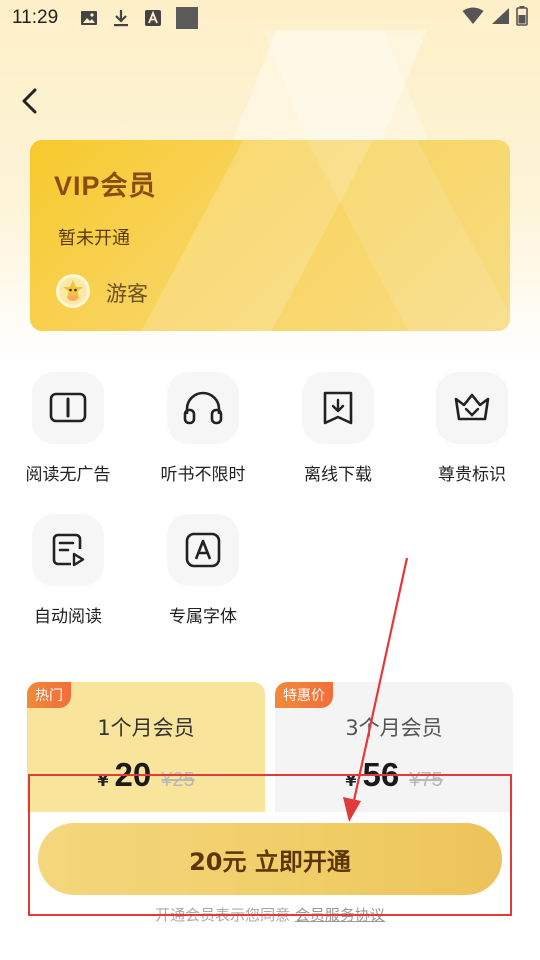  Describe the element at coordinates (270, 859) in the screenshot. I see `purchase-button: 20元 立即开通` at that location.